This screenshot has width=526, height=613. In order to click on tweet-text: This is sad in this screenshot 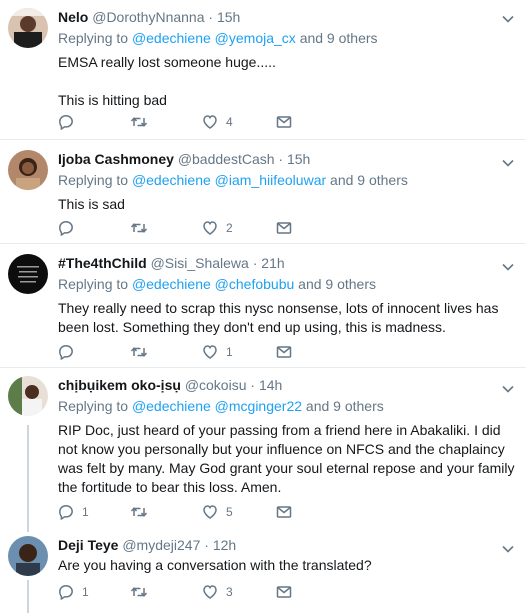, I will do `click(91, 204)`.